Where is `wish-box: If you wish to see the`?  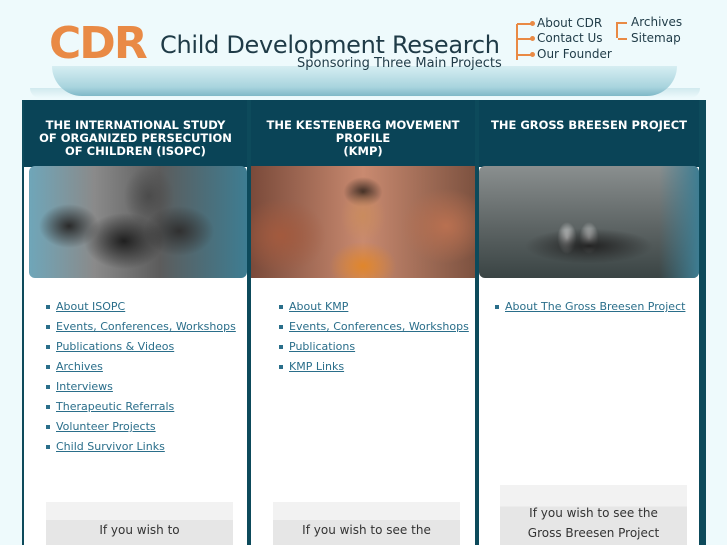 wish-box: If you wish to see the is located at coordinates (366, 523).